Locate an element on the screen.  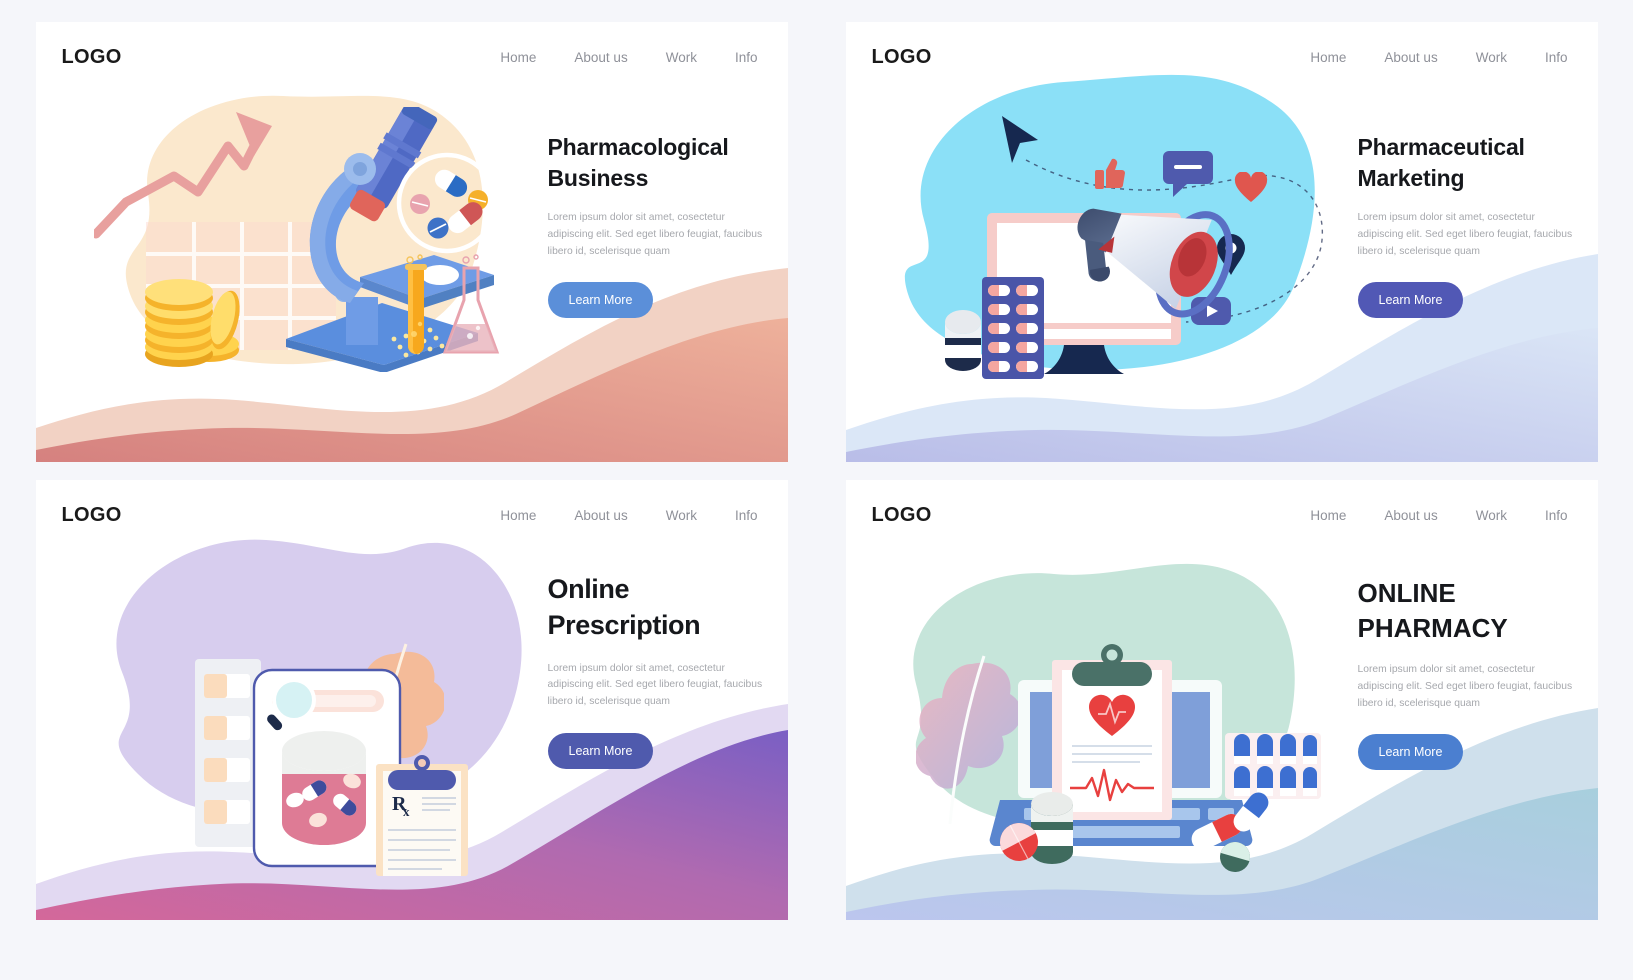
title-line-1: ONLINE is located at coordinates (1406, 593).